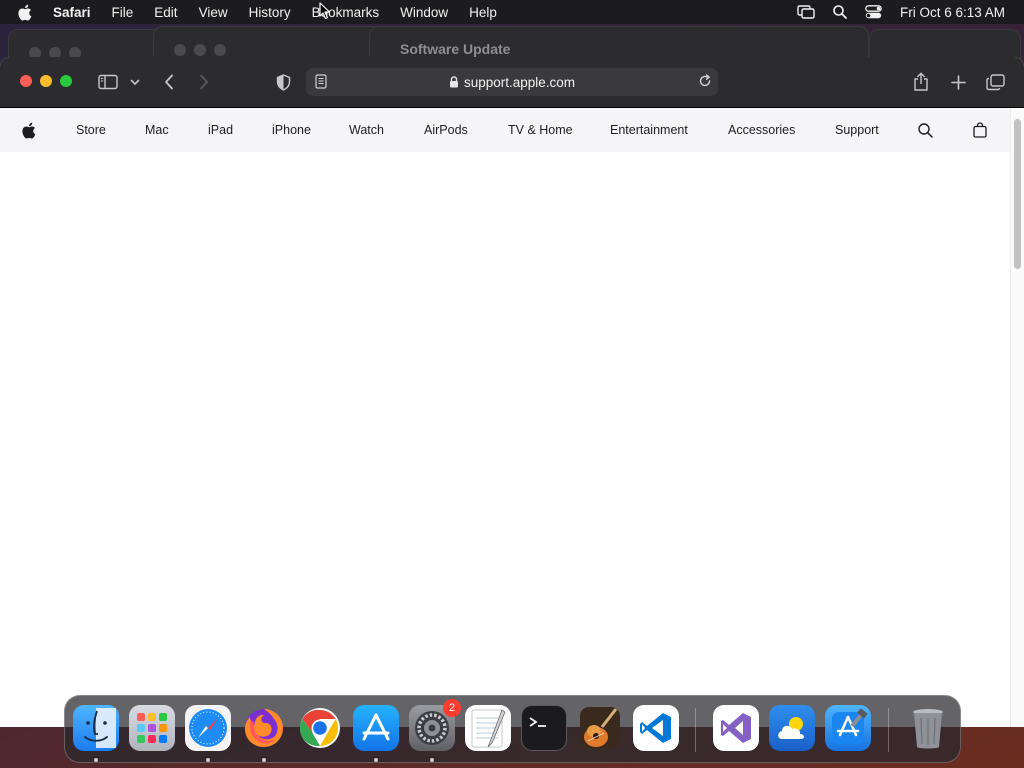 Image resolution: width=1024 pixels, height=768 pixels. I want to click on safari-toolbar: support.apple.com, so click(512, 82).